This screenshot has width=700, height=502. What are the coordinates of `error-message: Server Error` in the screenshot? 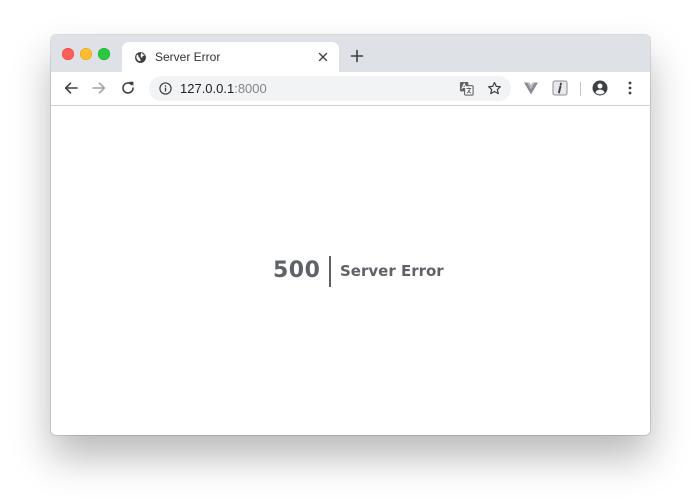 It's located at (392, 271).